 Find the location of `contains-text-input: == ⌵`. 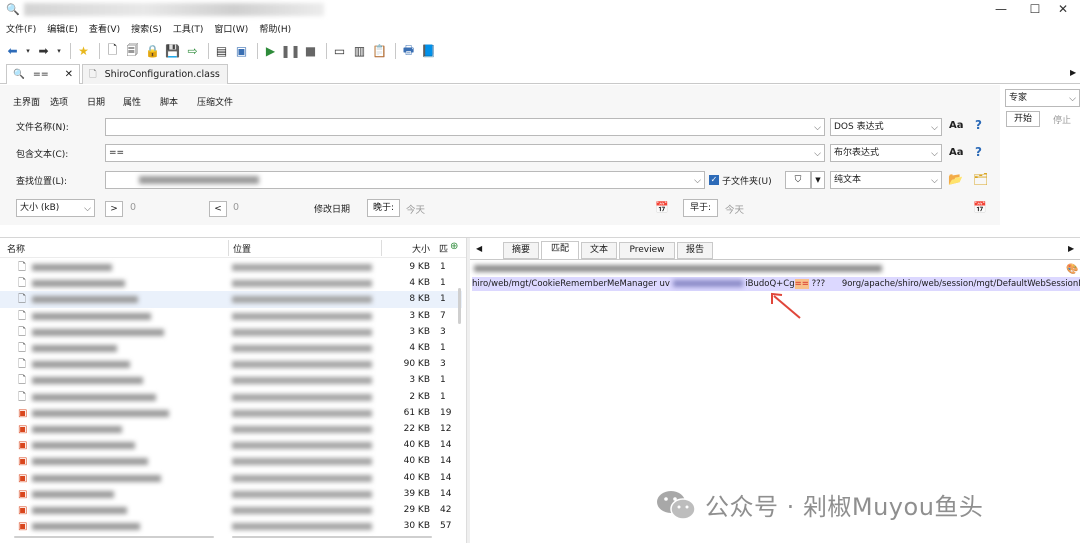

contains-text-input: == ⌵ is located at coordinates (465, 153).